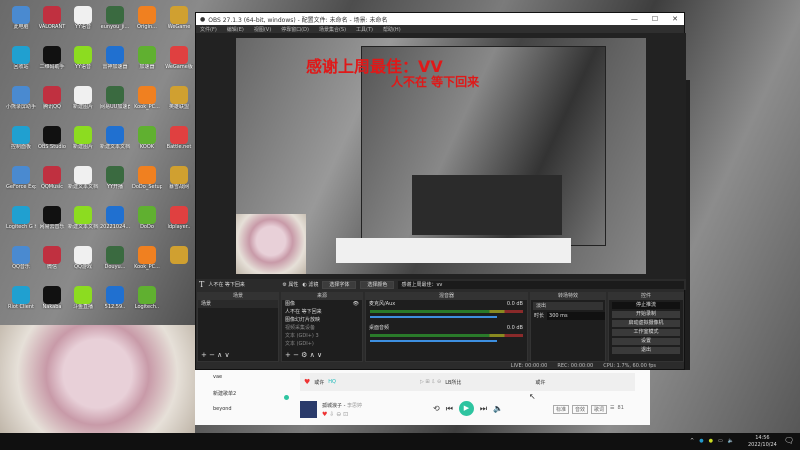 This screenshot has width=800, height=450. What do you see at coordinates (83, 258) in the screenshot?
I see `desktop-icon: QQ游戏` at bounding box center [83, 258].